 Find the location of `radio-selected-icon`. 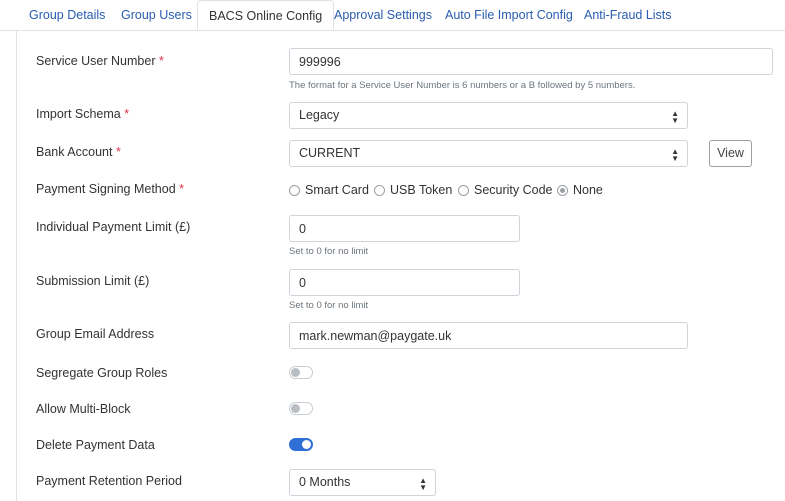

radio-selected-icon is located at coordinates (562, 190).